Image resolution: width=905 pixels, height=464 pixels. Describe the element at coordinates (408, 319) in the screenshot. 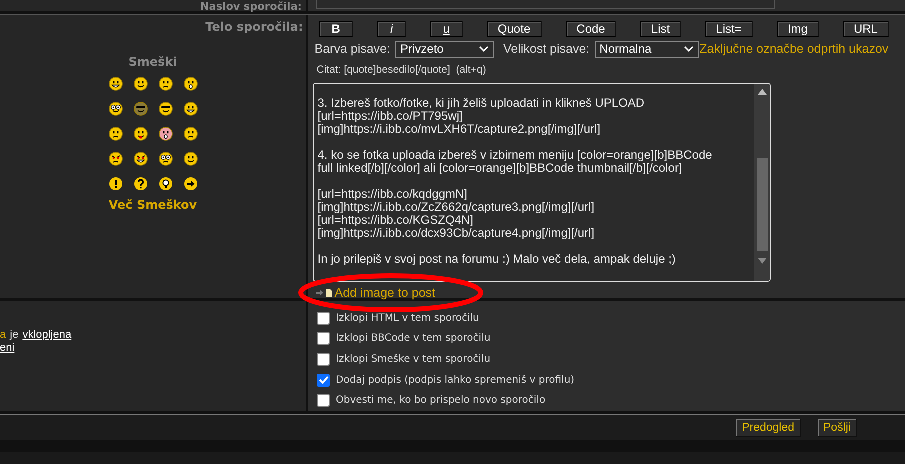

I see `option-label: Izklopi HTML v tem sporočilu` at that location.